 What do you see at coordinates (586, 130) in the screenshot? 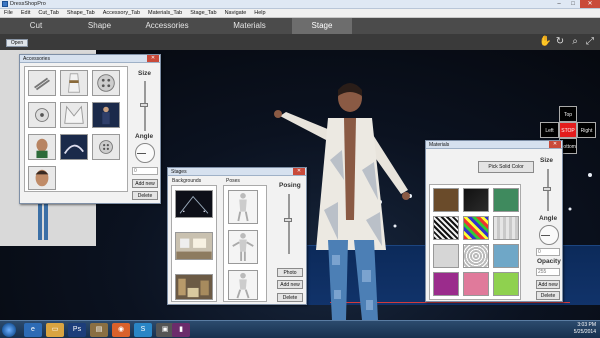
I see `rotate-right-button: Right` at bounding box center [586, 130].